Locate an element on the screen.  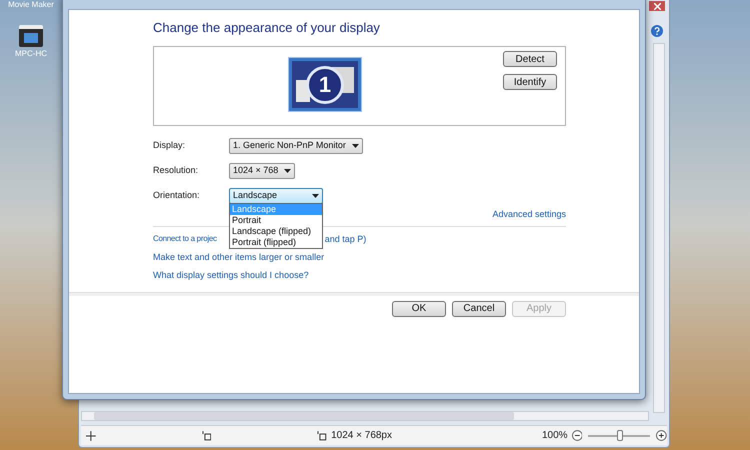
close-icon is located at coordinates (657, 6).